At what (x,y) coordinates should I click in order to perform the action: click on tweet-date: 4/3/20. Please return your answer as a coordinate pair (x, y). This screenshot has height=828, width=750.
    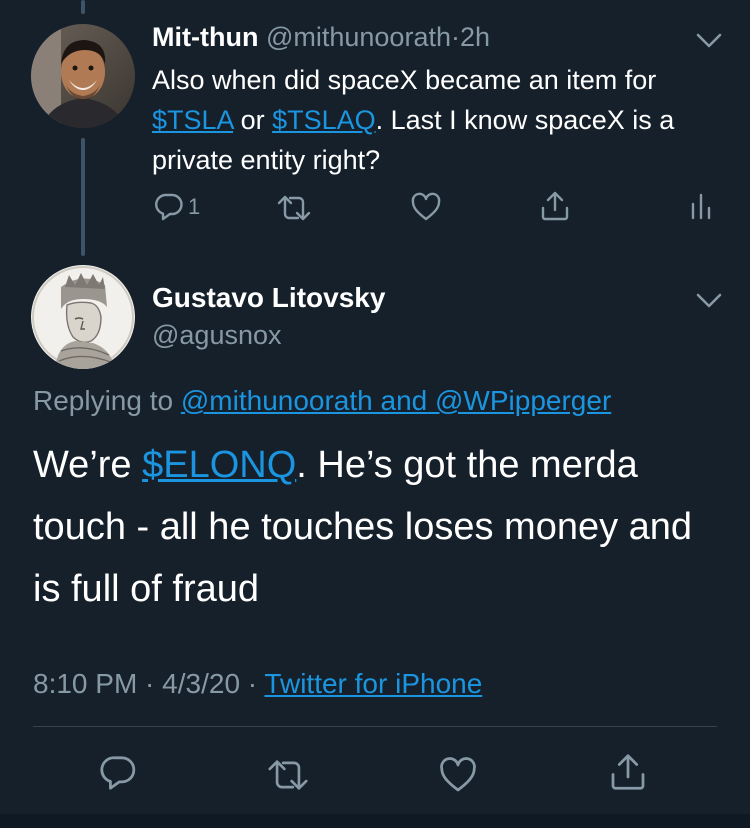
    Looking at the image, I should click on (201, 683).